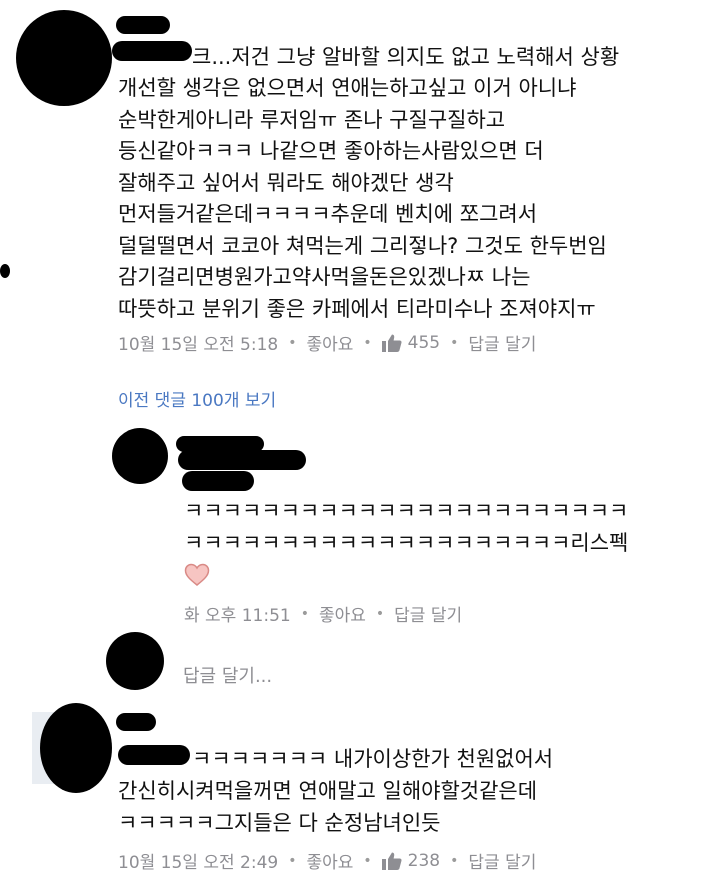 The height and width of the screenshot is (889, 720). I want to click on comment-meta: 화 오후 11:51 • 좋아요 • 답글 달기, so click(323, 614).